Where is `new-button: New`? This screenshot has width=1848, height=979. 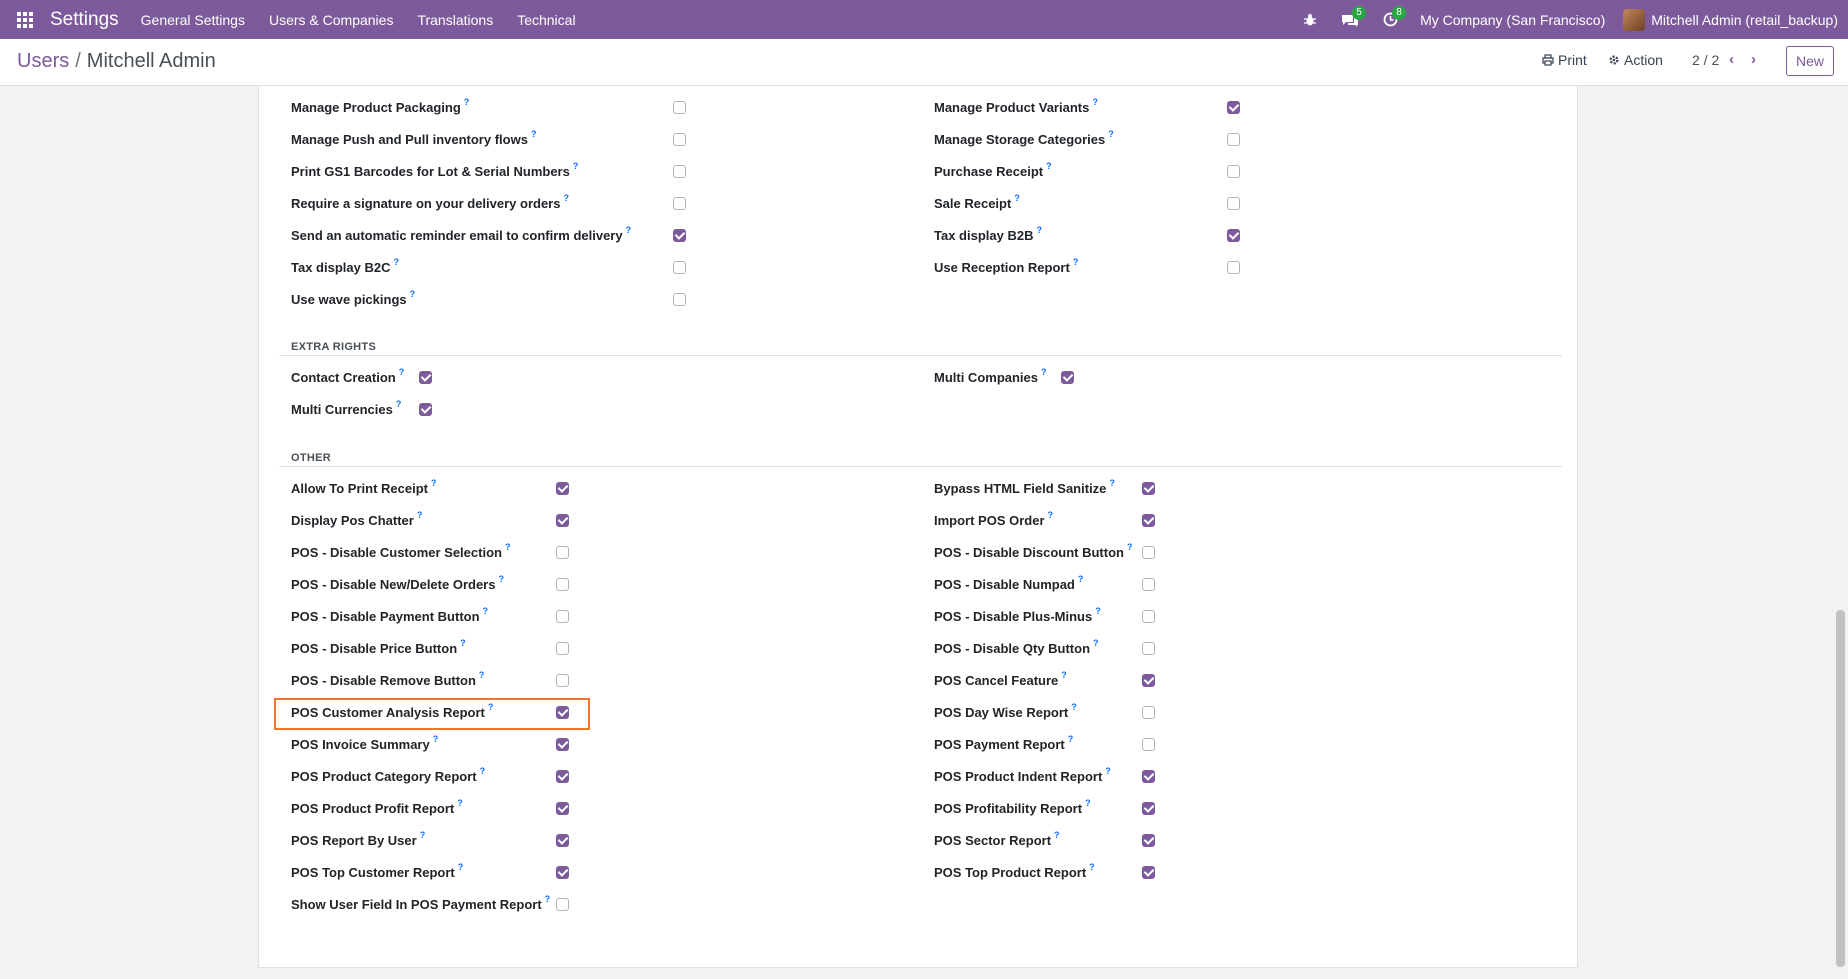 new-button: New is located at coordinates (1810, 61).